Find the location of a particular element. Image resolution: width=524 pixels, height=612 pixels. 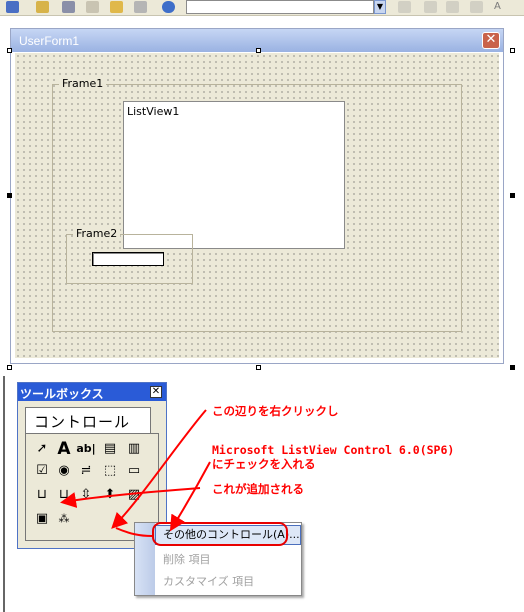

toggle-button-tool-icon: ≓ is located at coordinates (86, 471).